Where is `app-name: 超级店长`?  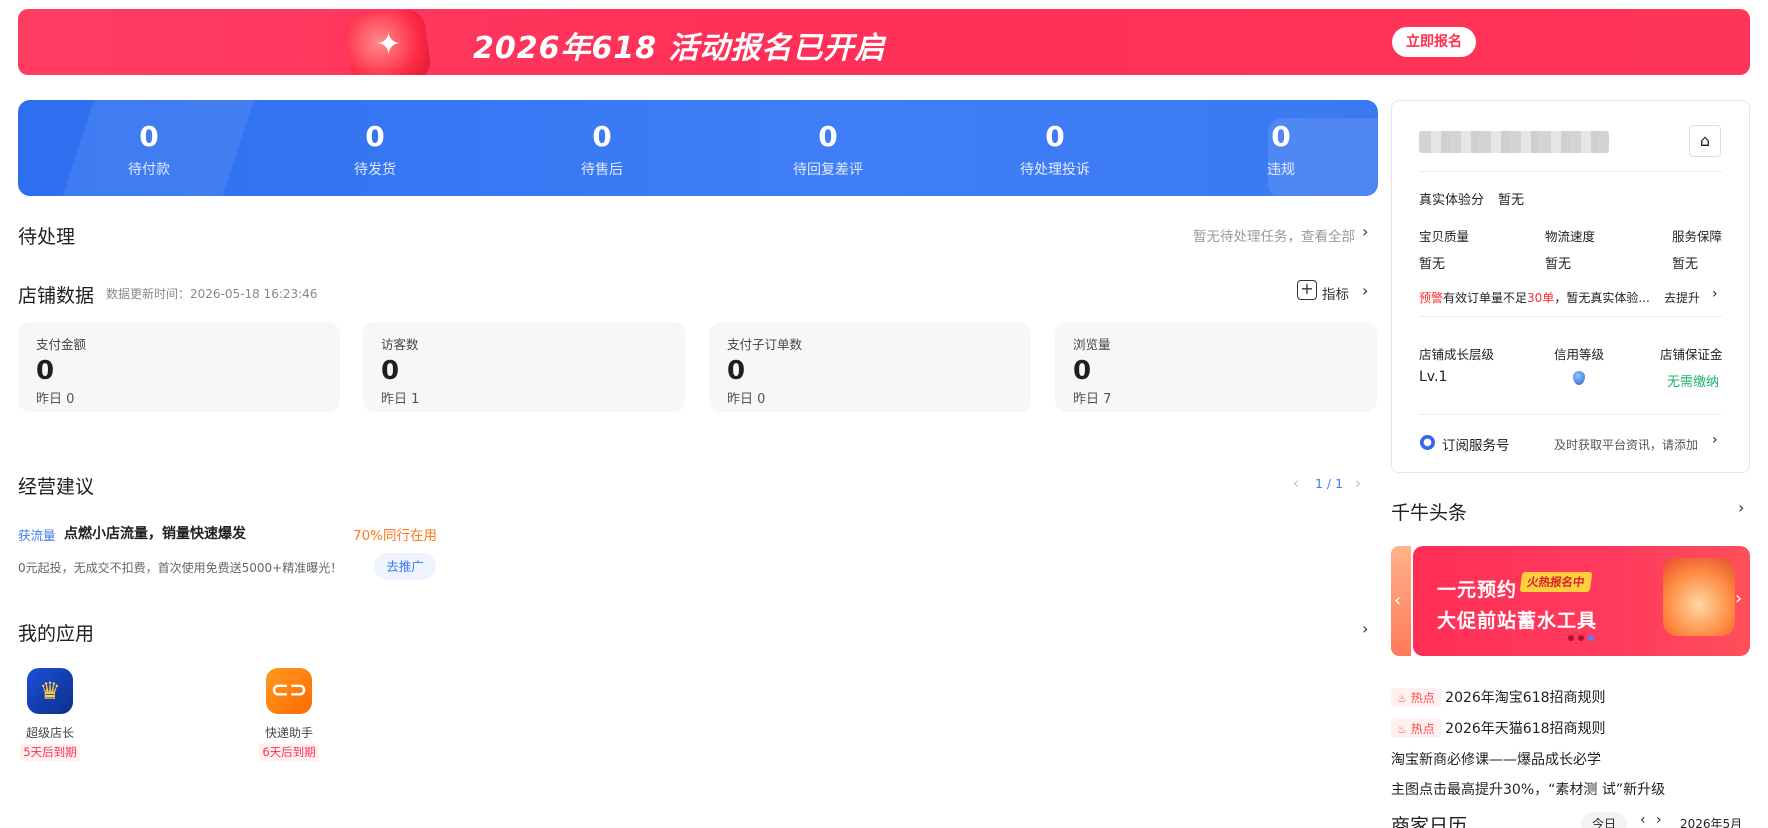 app-name: 超级店长 is located at coordinates (50, 732).